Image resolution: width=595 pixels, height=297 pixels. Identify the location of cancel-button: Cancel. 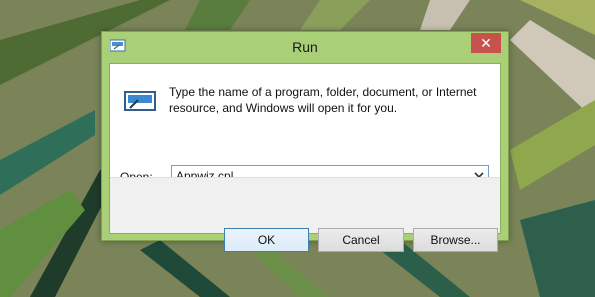
(361, 240).